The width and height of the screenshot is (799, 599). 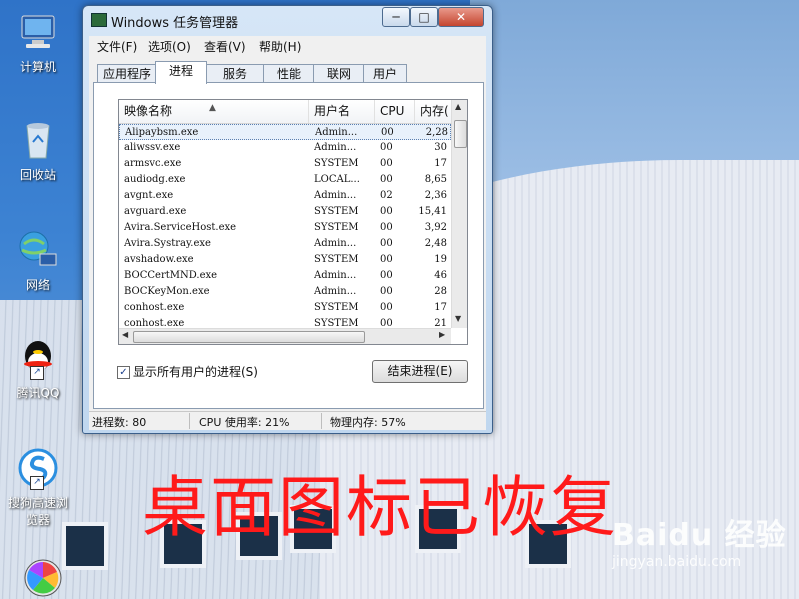 What do you see at coordinates (167, 243) in the screenshot?
I see `process-name-cell: Avira.Systray.exe` at bounding box center [167, 243].